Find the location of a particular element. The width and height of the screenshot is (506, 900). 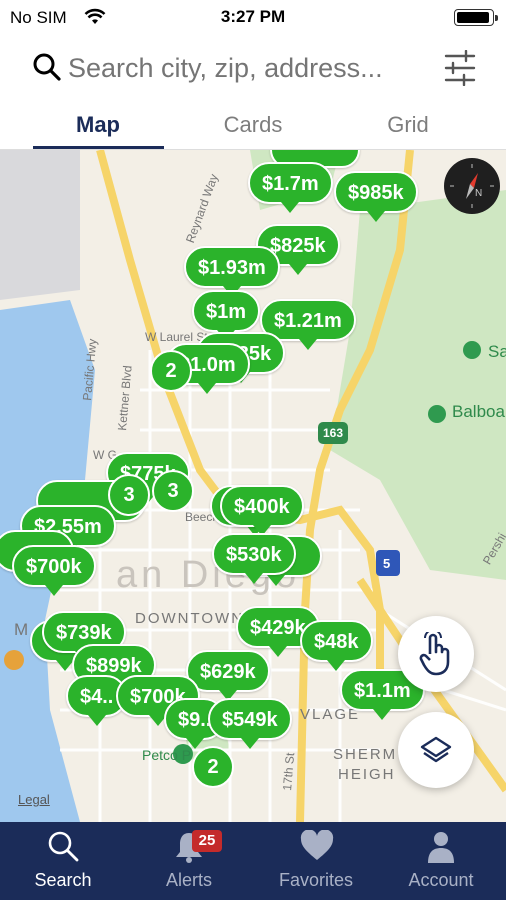

price-pin: $985k is located at coordinates (376, 196).